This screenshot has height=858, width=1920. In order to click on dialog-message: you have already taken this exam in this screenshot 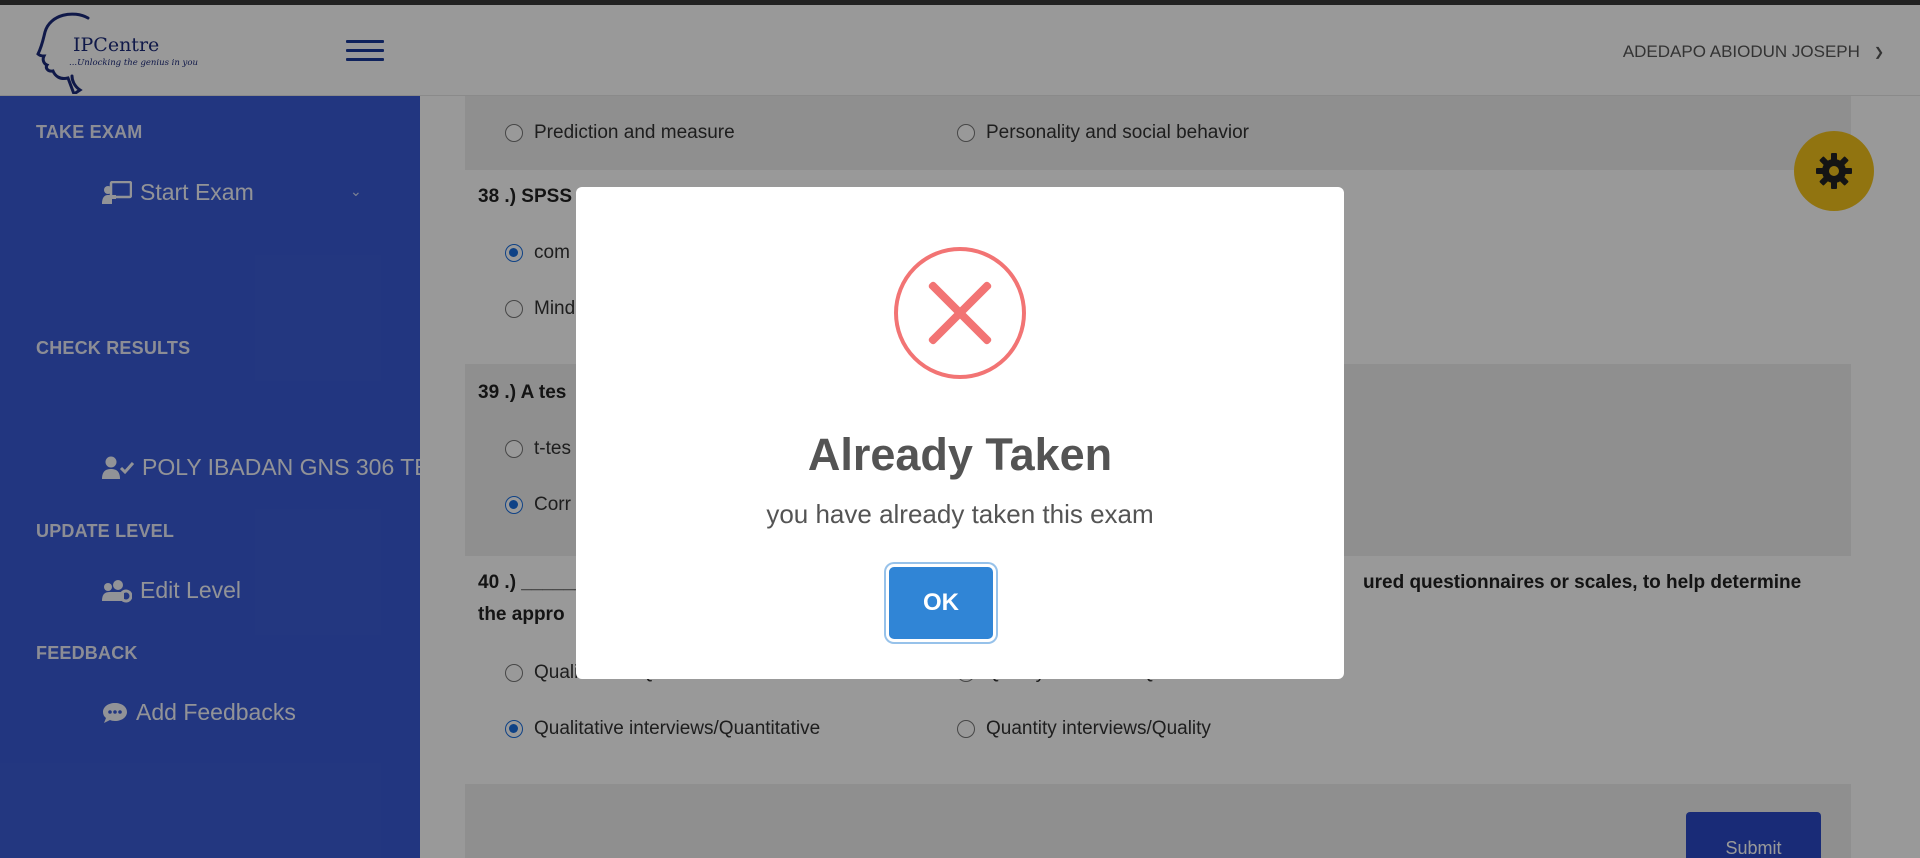, I will do `click(960, 514)`.